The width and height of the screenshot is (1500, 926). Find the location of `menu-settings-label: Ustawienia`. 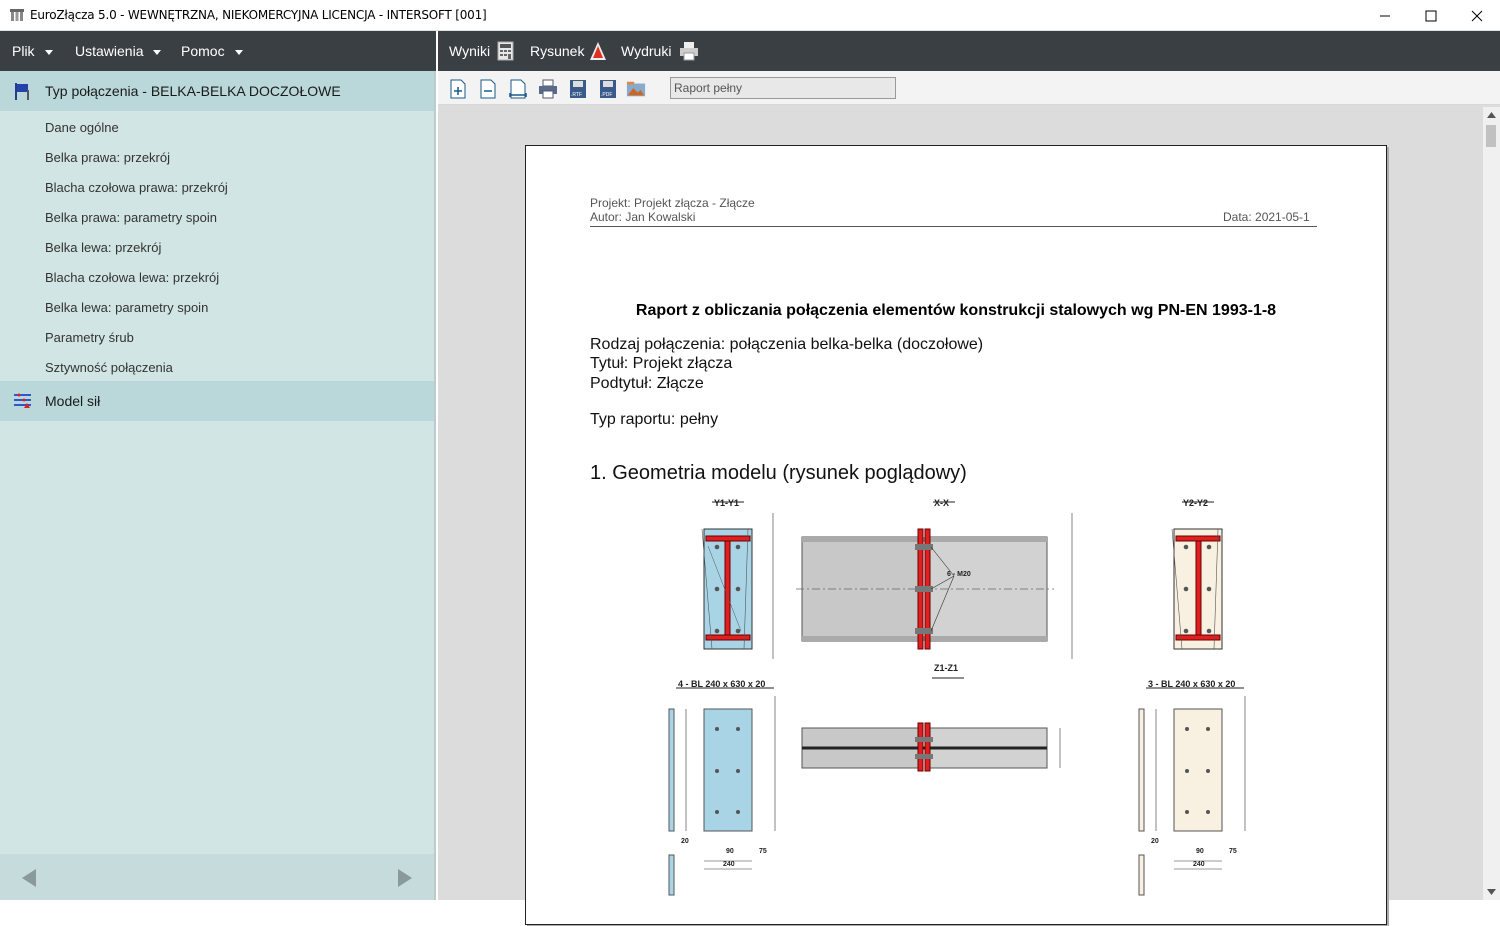

menu-settings-label: Ustawienia is located at coordinates (109, 51).